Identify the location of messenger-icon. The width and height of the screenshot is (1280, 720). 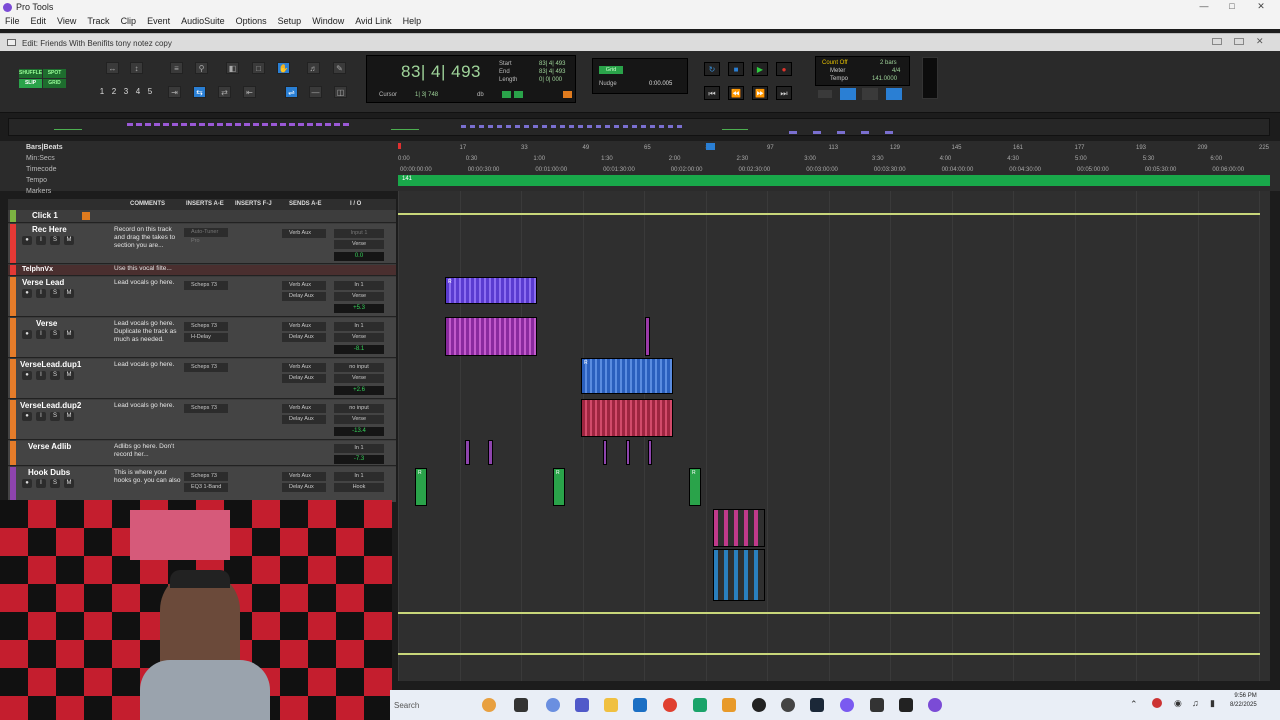
(847, 705).